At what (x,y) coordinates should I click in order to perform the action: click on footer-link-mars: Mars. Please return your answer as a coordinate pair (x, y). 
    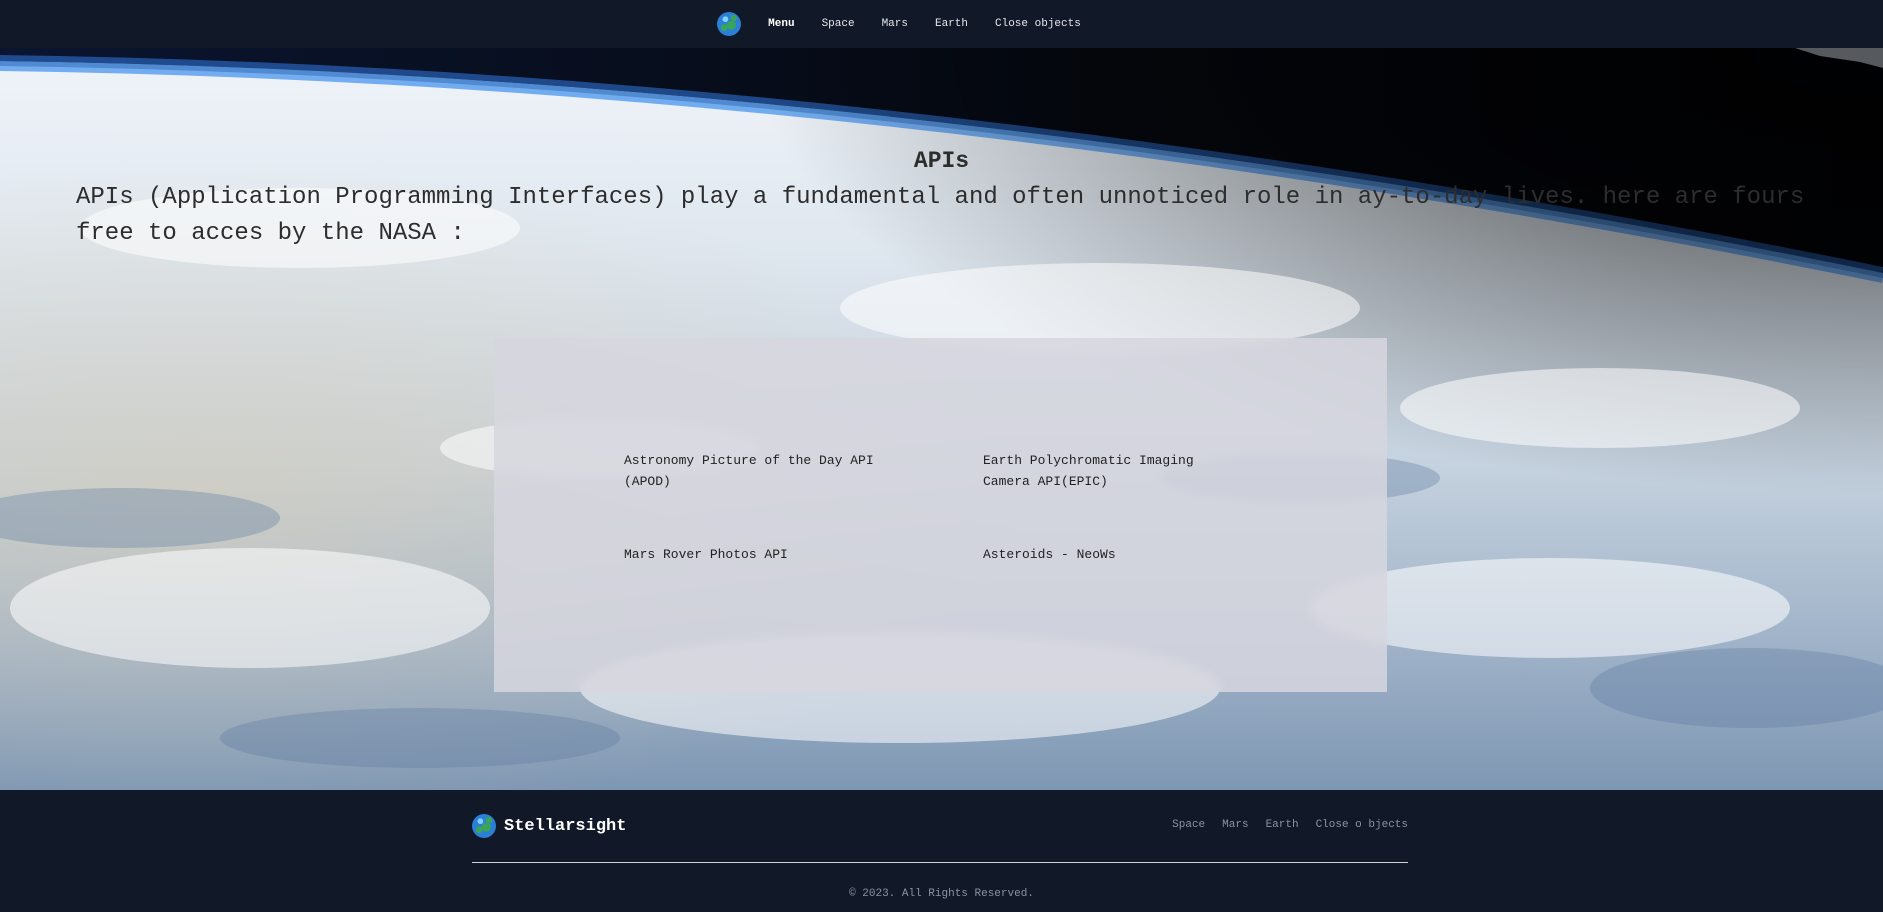
    Looking at the image, I should click on (1235, 825).